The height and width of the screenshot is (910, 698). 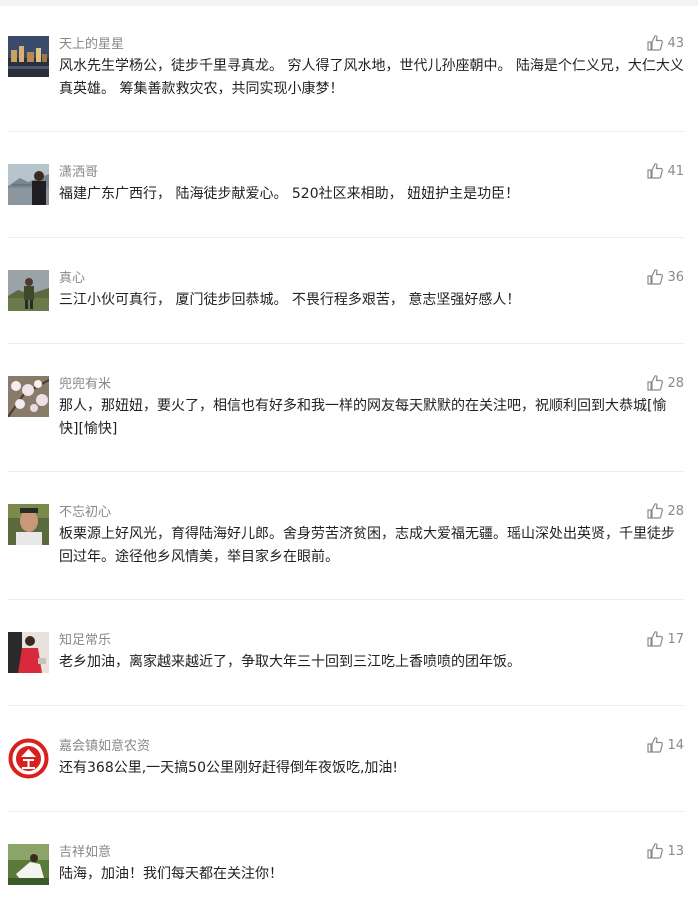 I want to click on comment-text: 福建广东广西行， 陆海徒步献爱心。 520社区来相助， 妞妞护主是功臣！, so click(x=289, y=194).